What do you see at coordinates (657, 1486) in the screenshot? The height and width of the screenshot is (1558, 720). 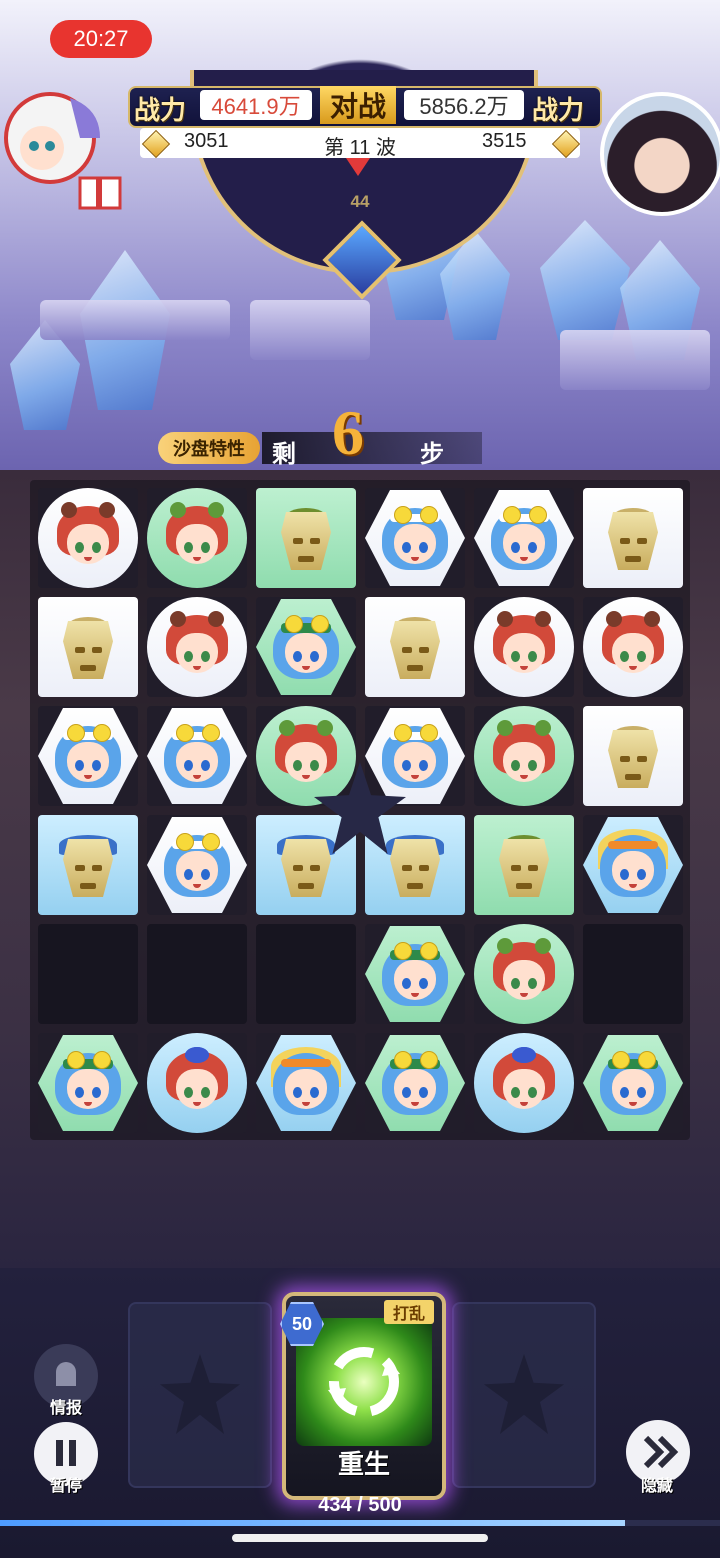 I see `hide-label: 隐藏` at bounding box center [657, 1486].